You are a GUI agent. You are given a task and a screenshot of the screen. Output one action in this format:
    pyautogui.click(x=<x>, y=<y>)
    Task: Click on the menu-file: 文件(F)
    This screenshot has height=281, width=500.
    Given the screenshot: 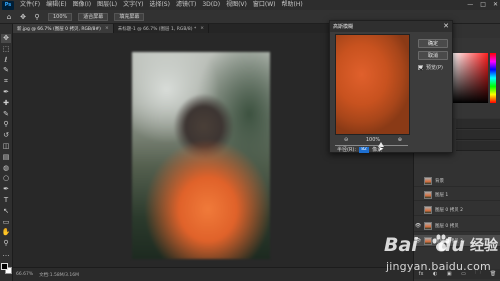 What is the action you would take?
    pyautogui.click(x=30, y=5)
    